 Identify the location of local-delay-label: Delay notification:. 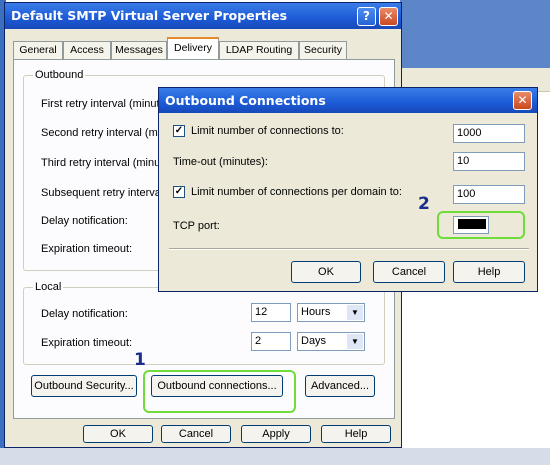
(84, 314).